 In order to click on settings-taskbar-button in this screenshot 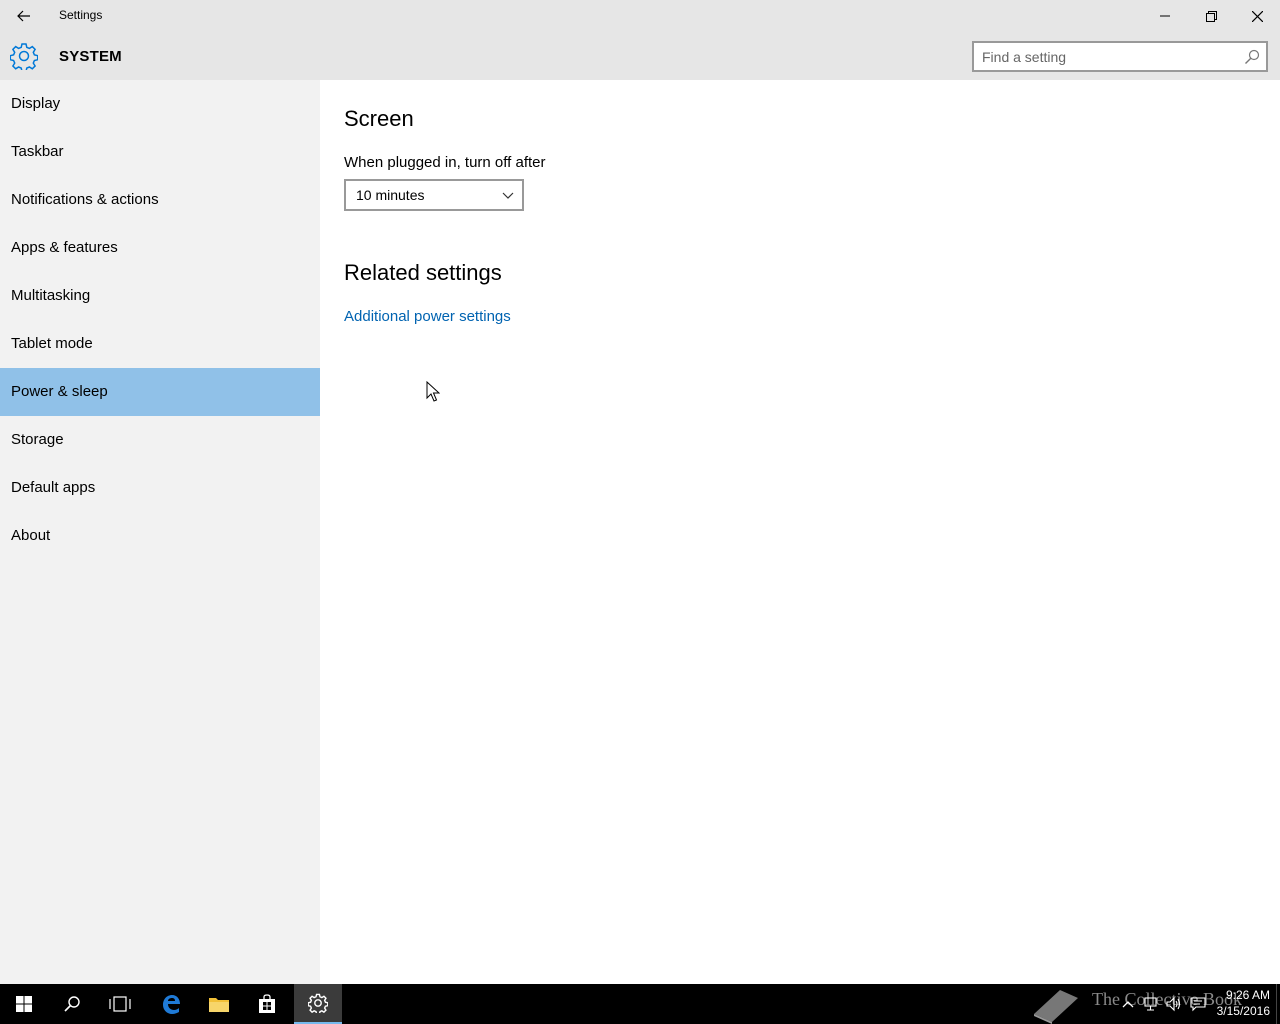, I will do `click(318, 1004)`.